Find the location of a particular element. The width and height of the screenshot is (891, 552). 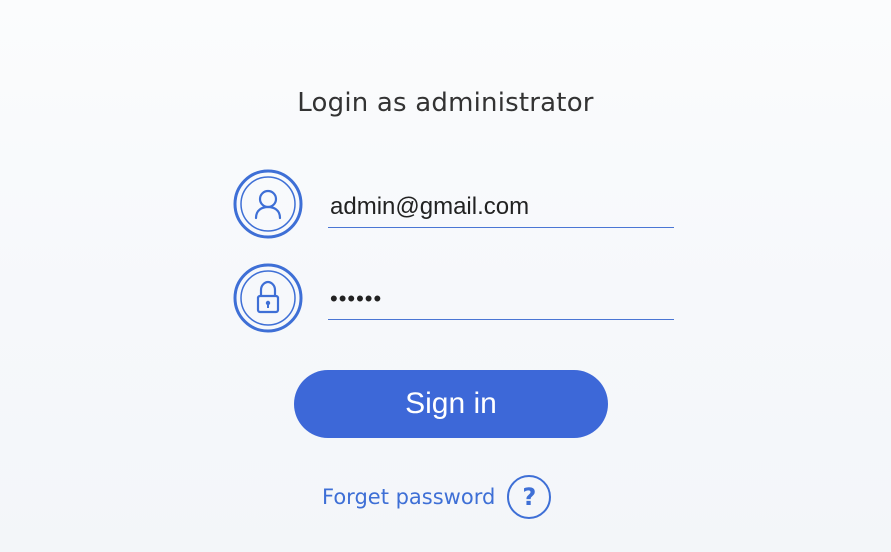

forget-password-row: Forget password ? is located at coordinates (437, 497).